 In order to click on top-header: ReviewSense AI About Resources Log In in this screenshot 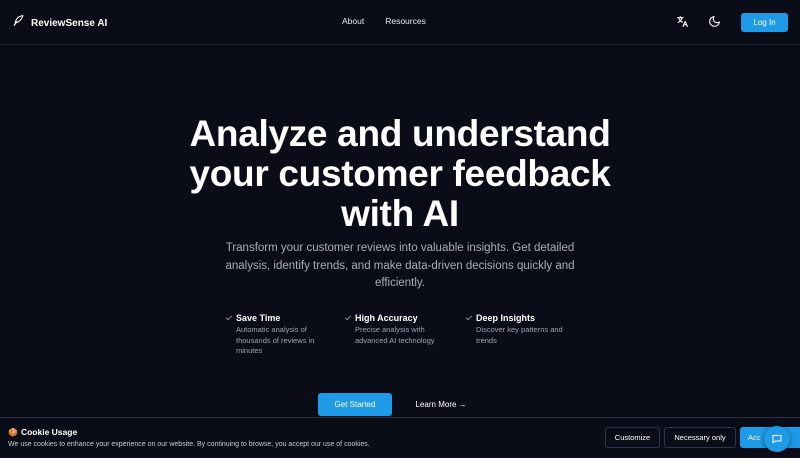, I will do `click(400, 22)`.